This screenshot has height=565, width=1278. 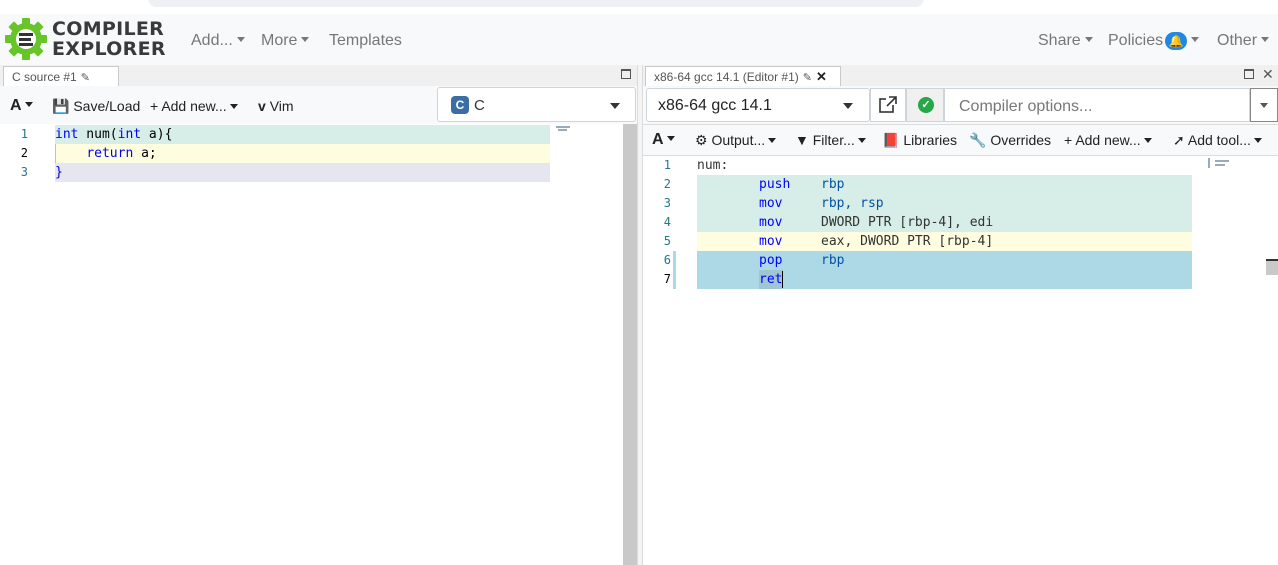 What do you see at coordinates (919, 140) in the screenshot?
I see `libraries-button: 📕 Libraries` at bounding box center [919, 140].